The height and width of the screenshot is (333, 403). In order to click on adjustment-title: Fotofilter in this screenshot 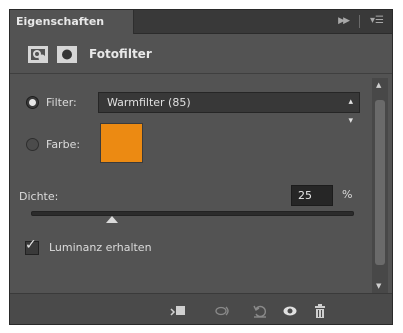, I will do `click(120, 54)`.